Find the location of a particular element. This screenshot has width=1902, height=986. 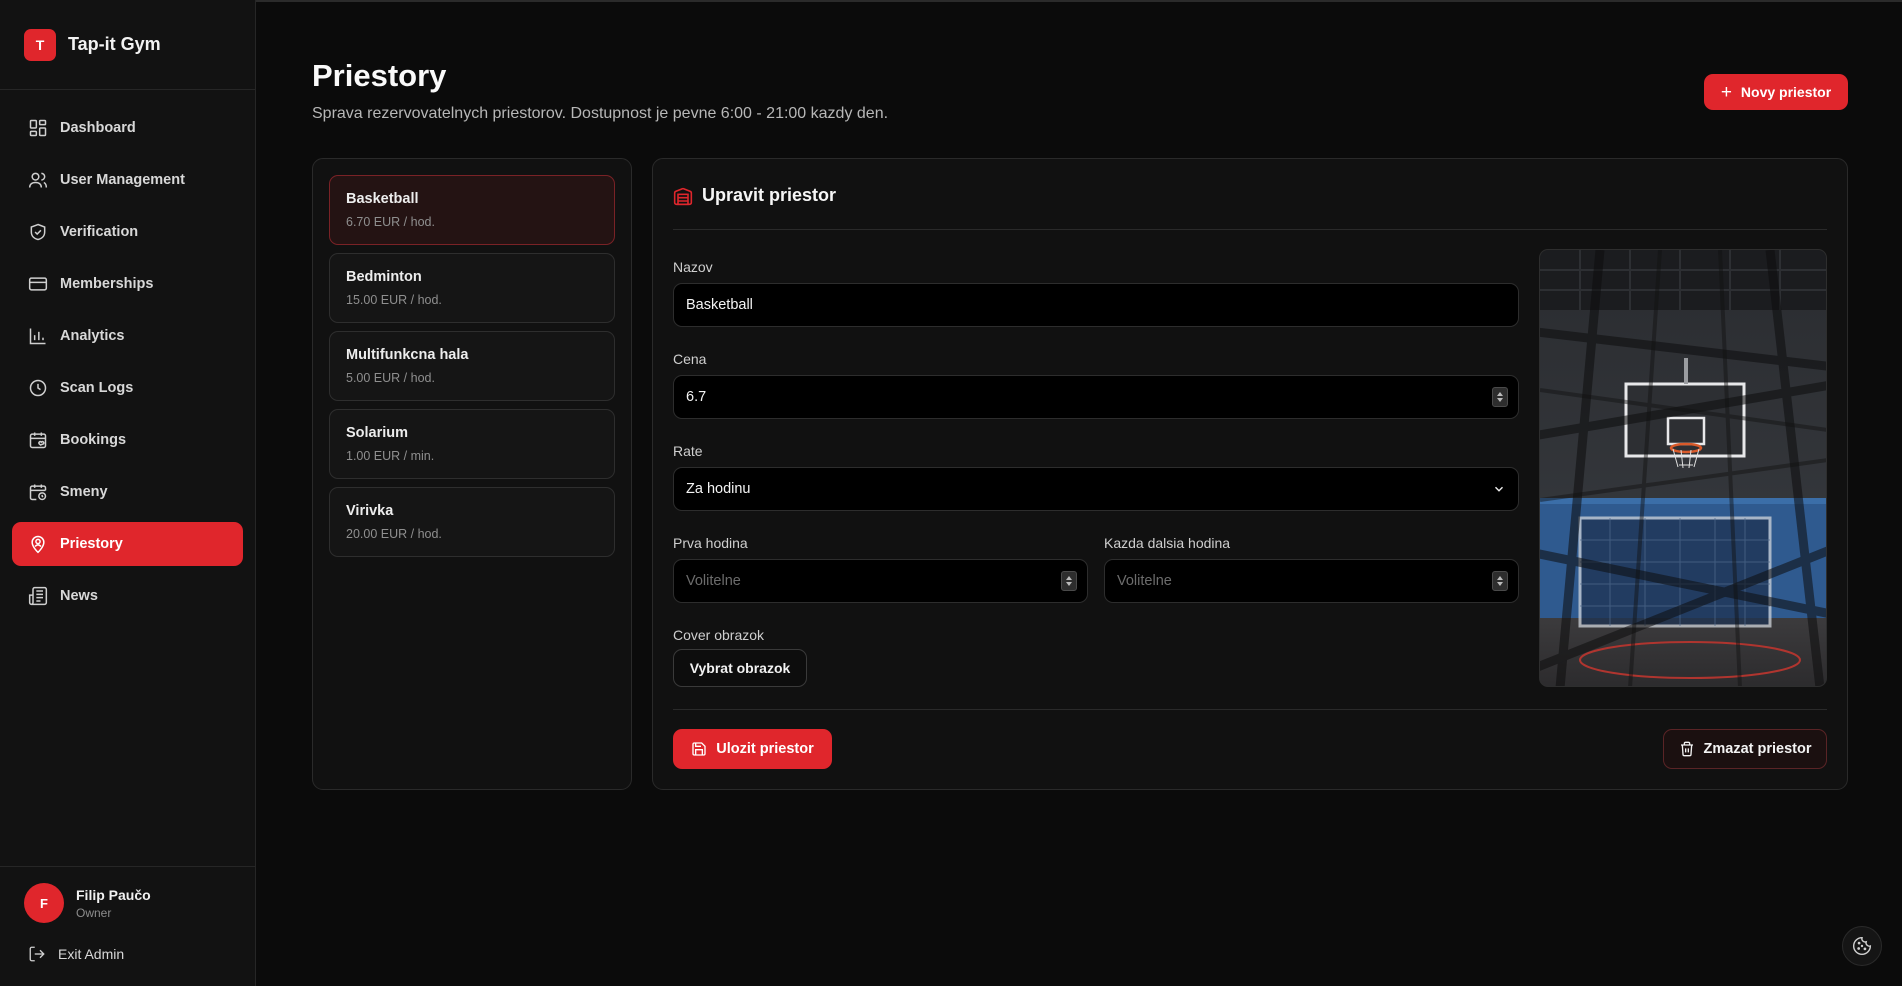

first-hour-placeholder: Volitelne is located at coordinates (713, 581).